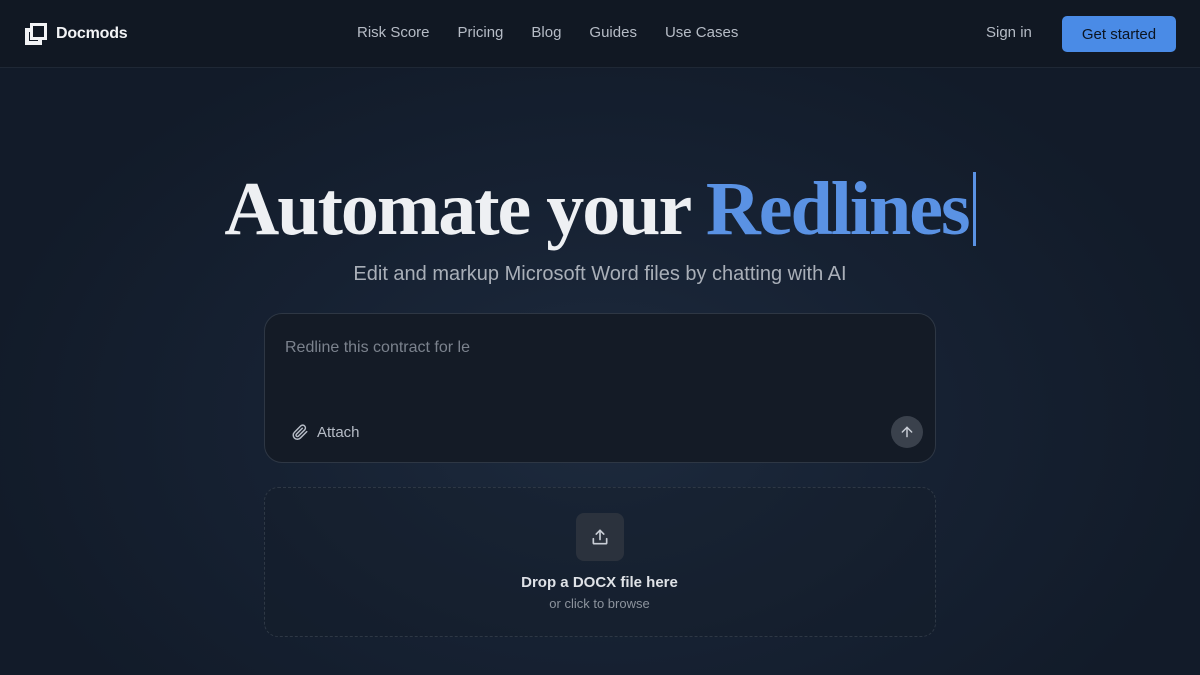 Image resolution: width=1200 pixels, height=675 pixels. What do you see at coordinates (36, 34) in the screenshot?
I see `docmods-logo-icon` at bounding box center [36, 34].